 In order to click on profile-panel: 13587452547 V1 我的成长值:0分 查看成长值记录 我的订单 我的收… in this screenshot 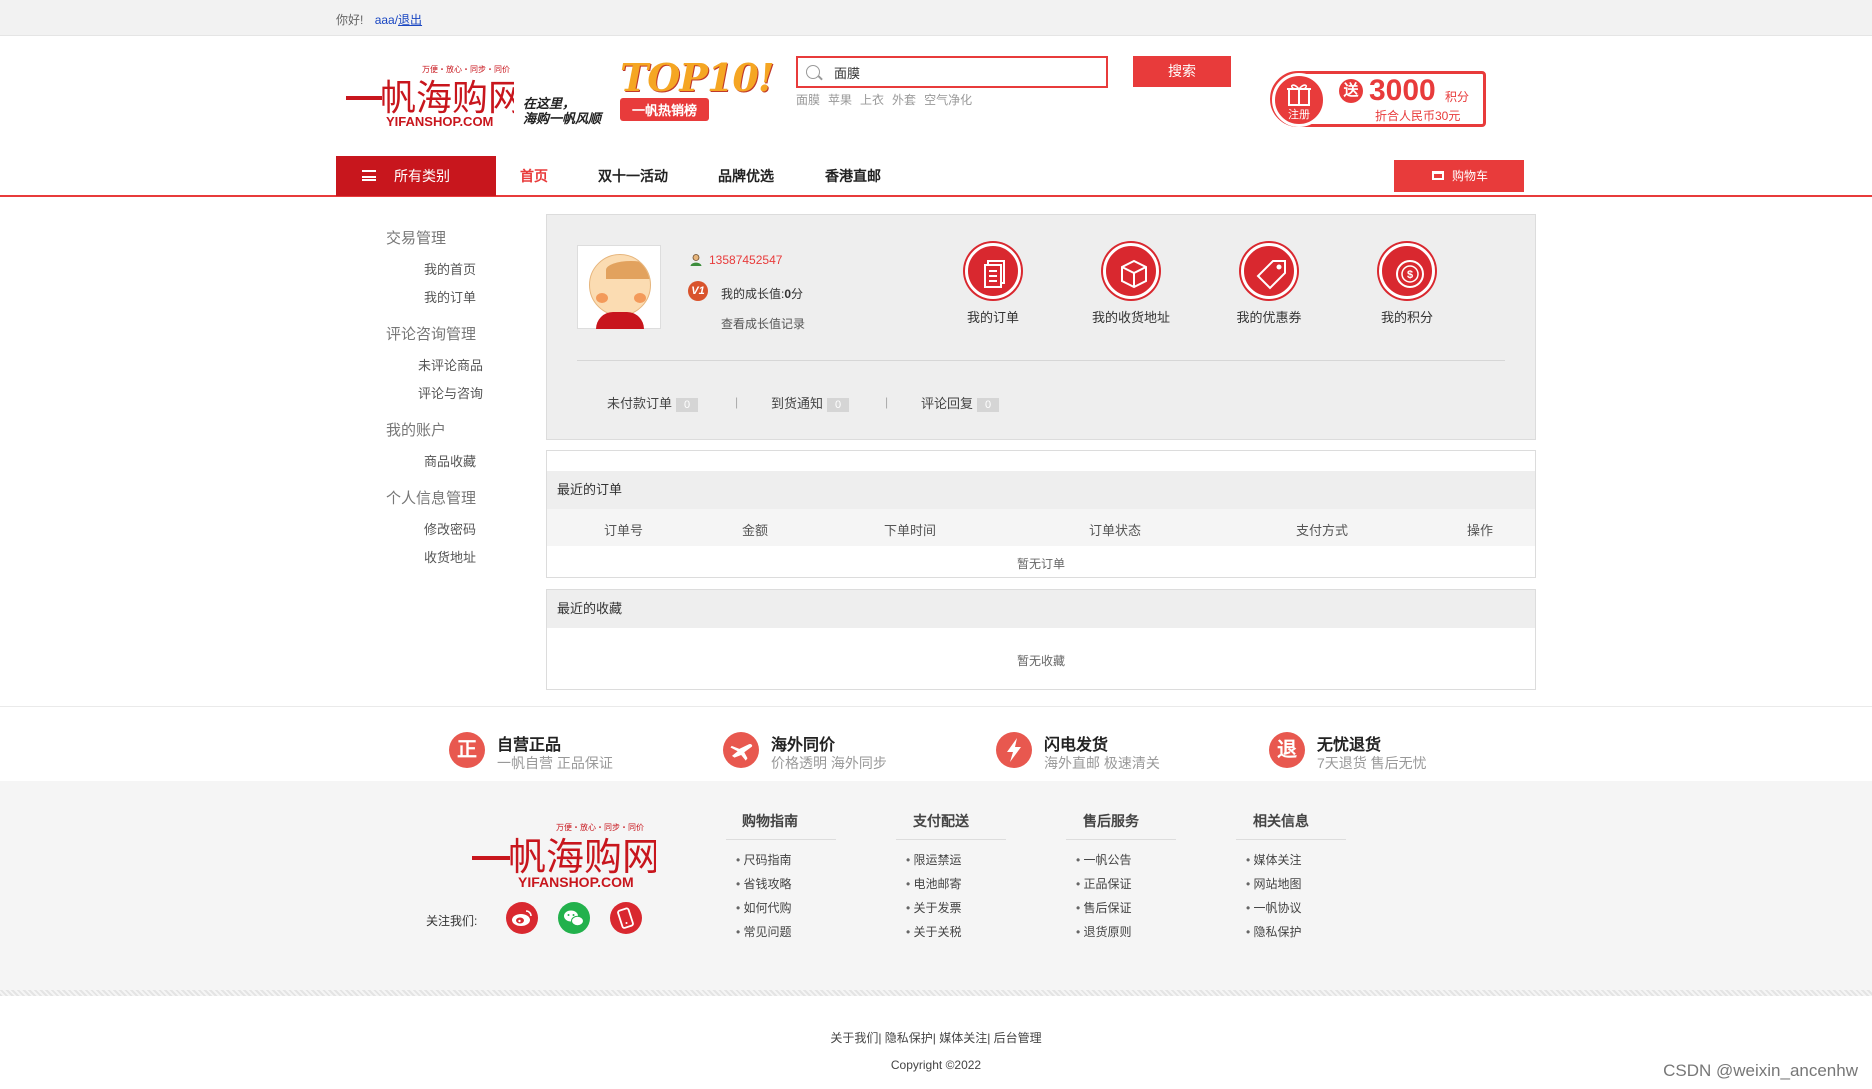, I will do `click(1041, 327)`.